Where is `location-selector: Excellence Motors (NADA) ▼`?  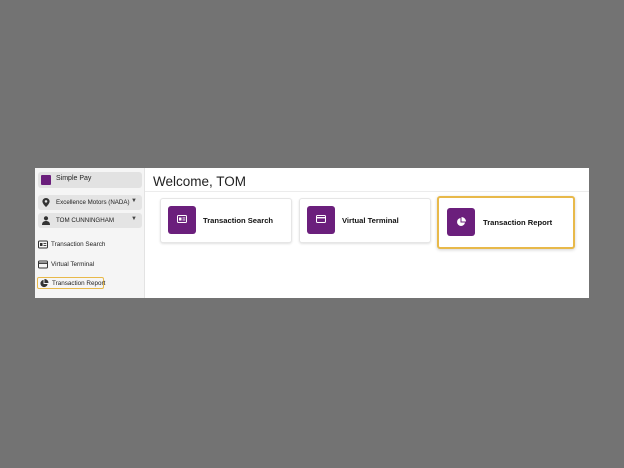 location-selector: Excellence Motors (NADA) ▼ is located at coordinates (90, 202).